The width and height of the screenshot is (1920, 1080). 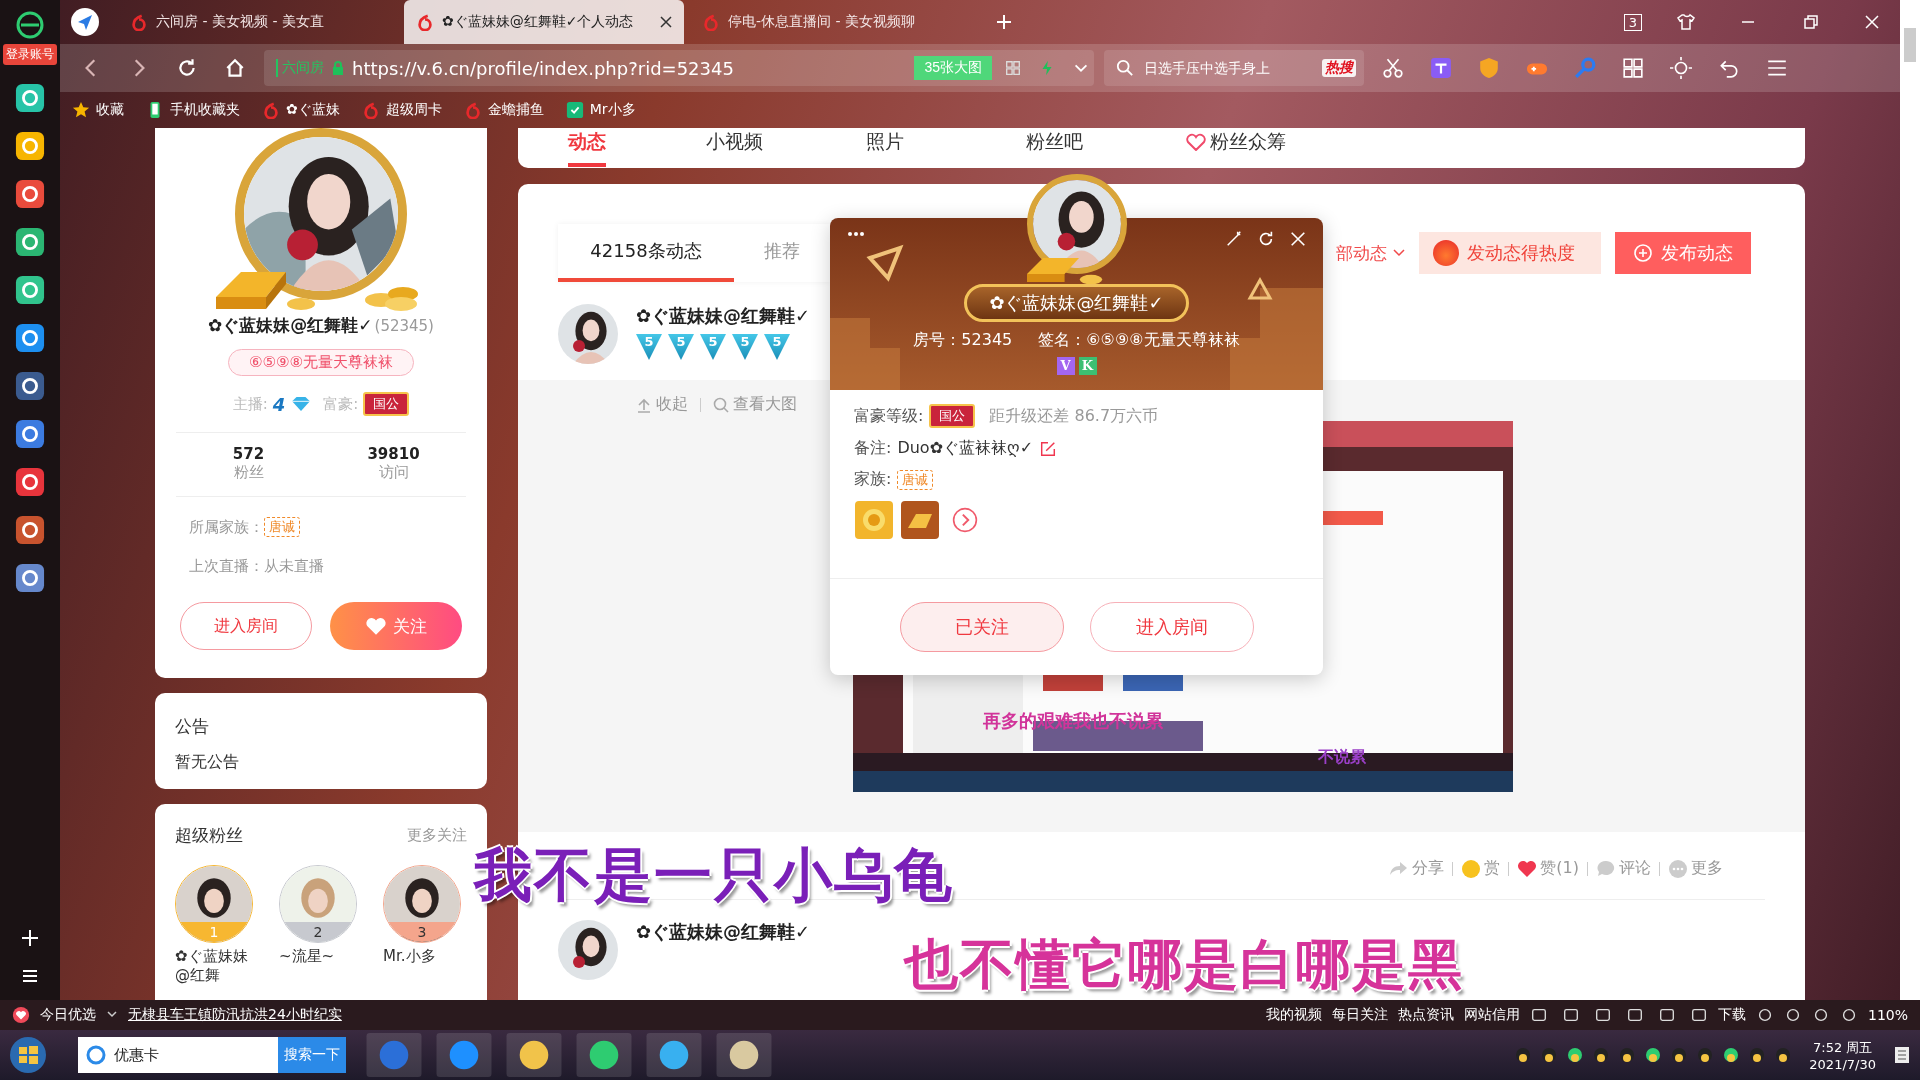 What do you see at coordinates (889, 416) in the screenshot?
I see `rich-level-label: 富豪等级:` at bounding box center [889, 416].